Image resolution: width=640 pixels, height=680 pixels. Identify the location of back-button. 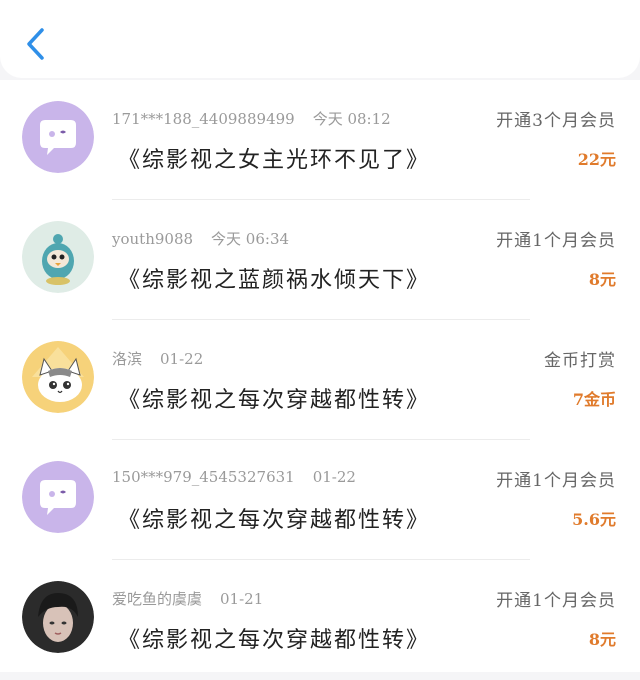
(35, 44).